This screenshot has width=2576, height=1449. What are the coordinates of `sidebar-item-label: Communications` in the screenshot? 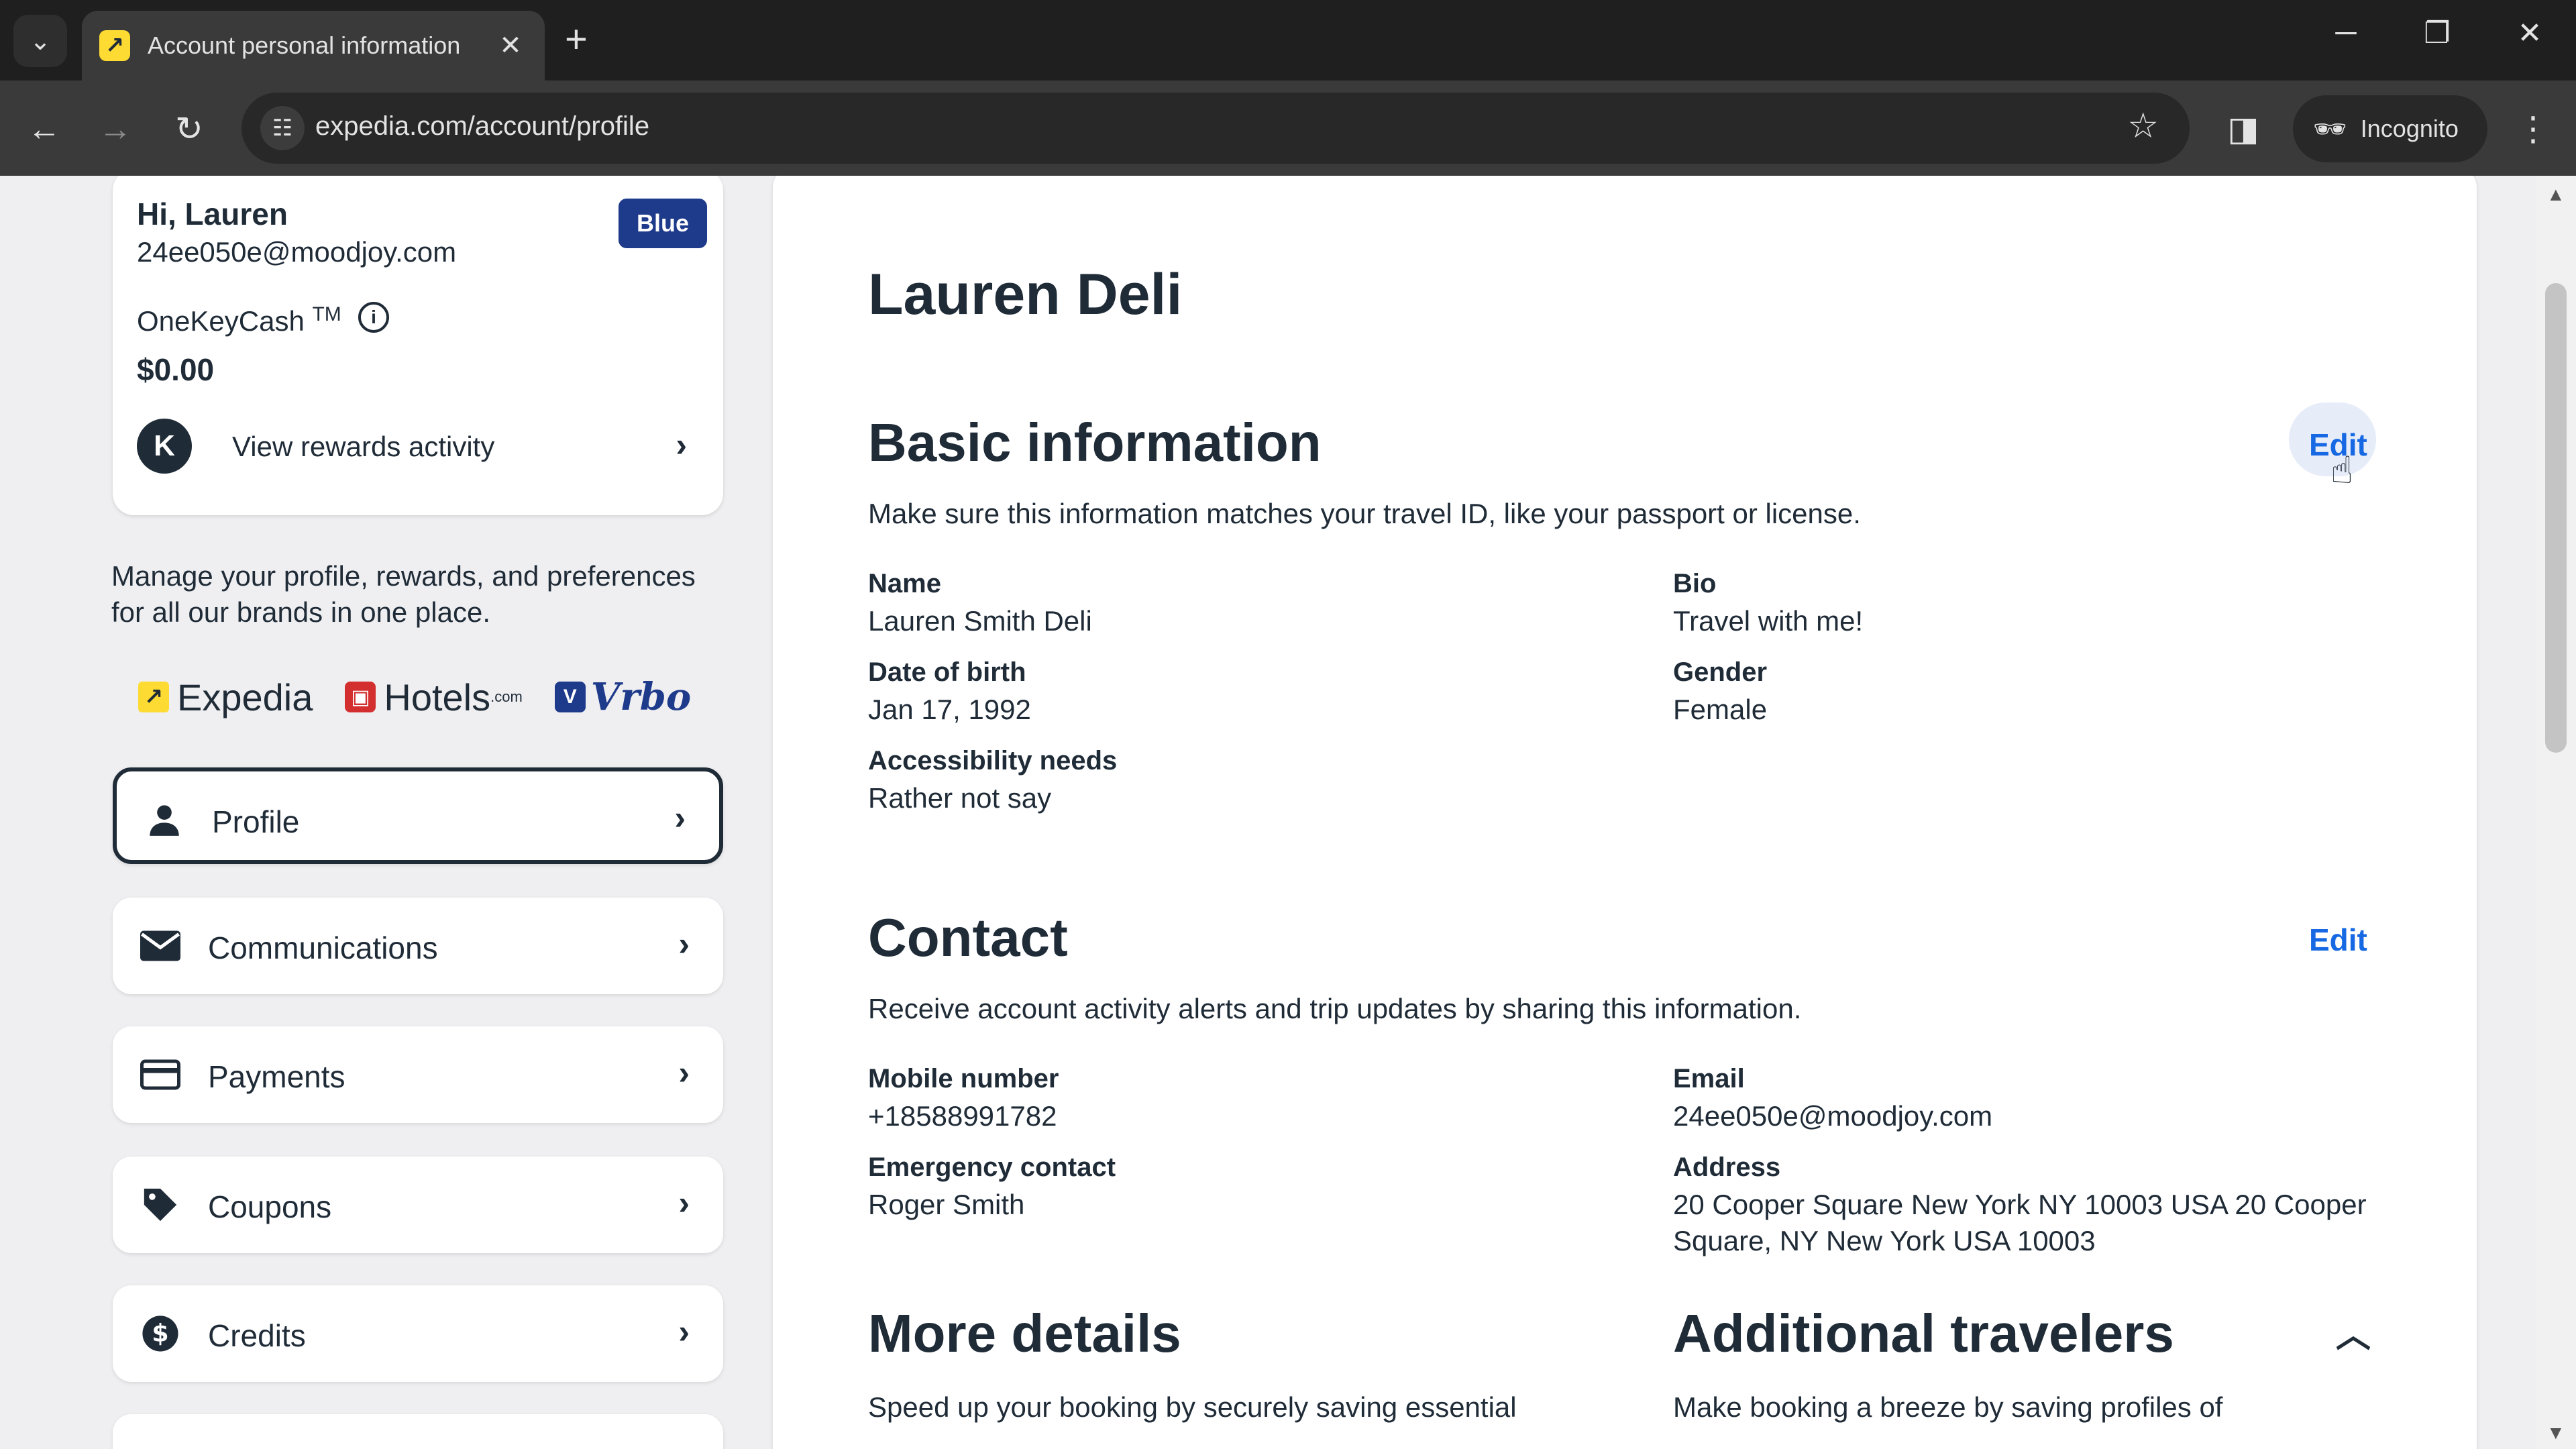 It's located at (323, 947).